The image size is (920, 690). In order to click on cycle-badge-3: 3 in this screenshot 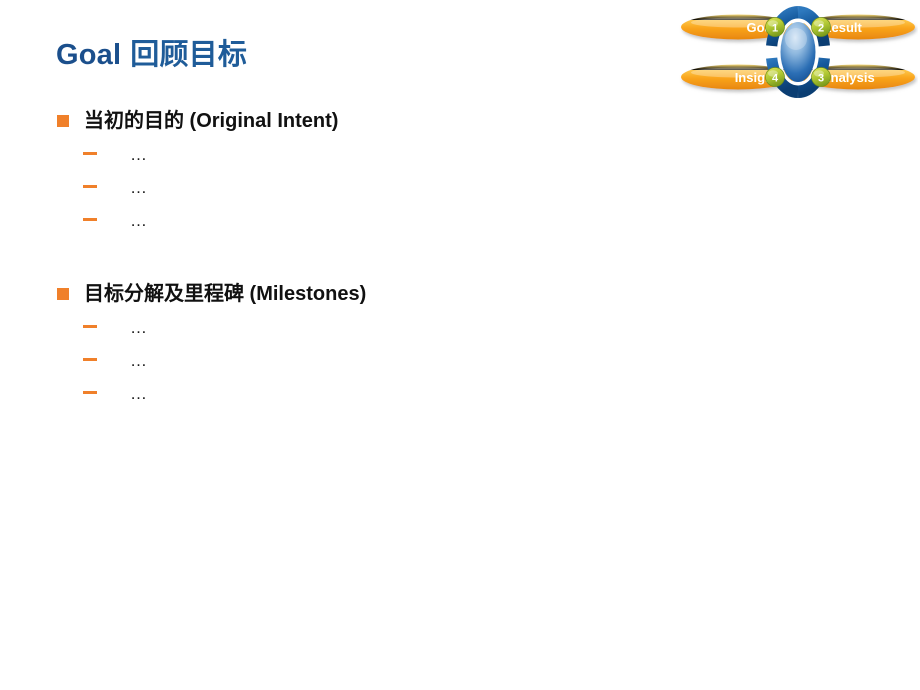, I will do `click(821, 77)`.